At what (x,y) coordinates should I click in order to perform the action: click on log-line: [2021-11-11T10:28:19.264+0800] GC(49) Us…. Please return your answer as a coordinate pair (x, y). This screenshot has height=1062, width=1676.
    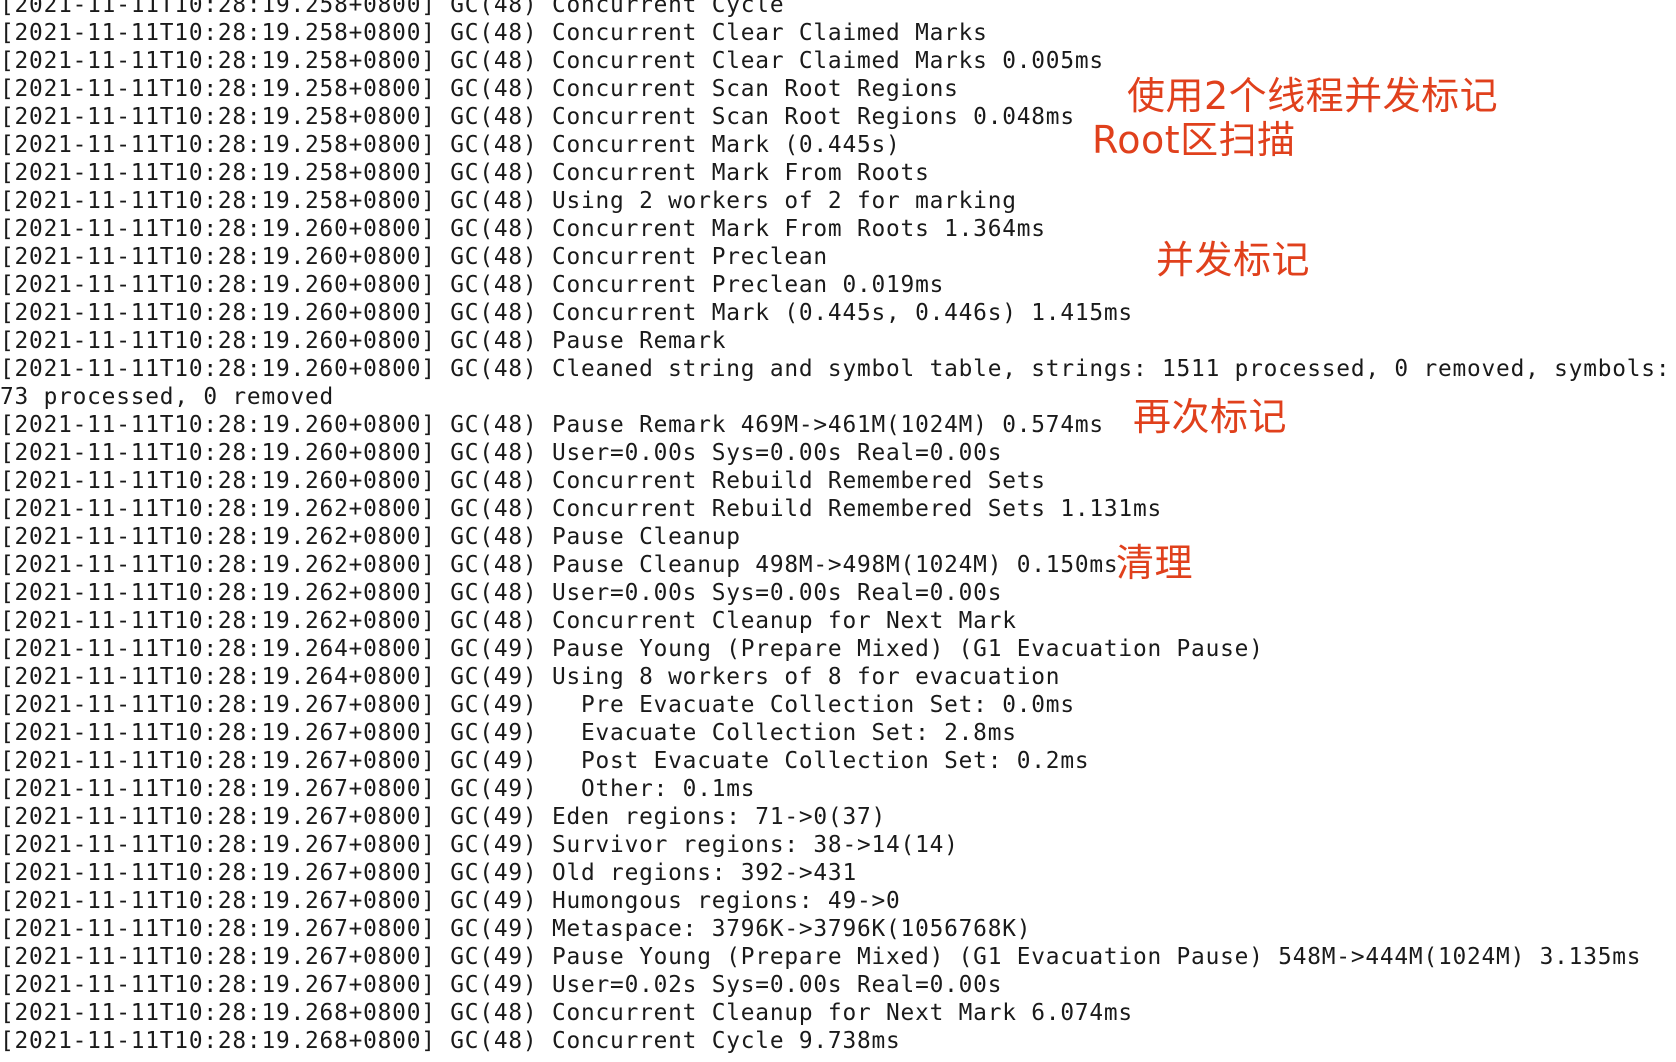
    Looking at the image, I should click on (530, 677).